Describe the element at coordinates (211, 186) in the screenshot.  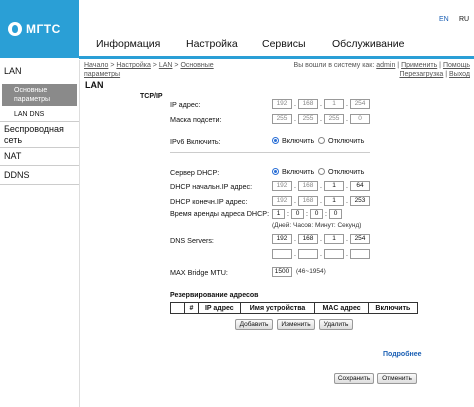
I see `dhcp-start-label: DHCP начальн.IP адрес:` at that location.